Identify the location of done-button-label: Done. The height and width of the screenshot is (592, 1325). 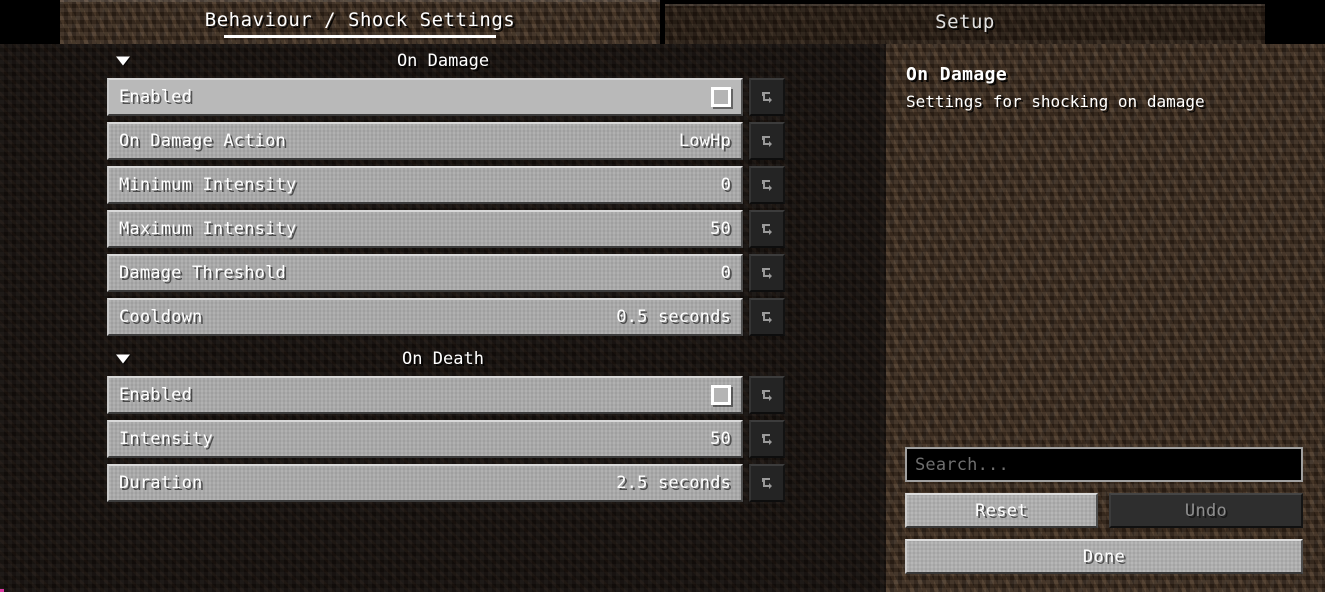
(1104, 556).